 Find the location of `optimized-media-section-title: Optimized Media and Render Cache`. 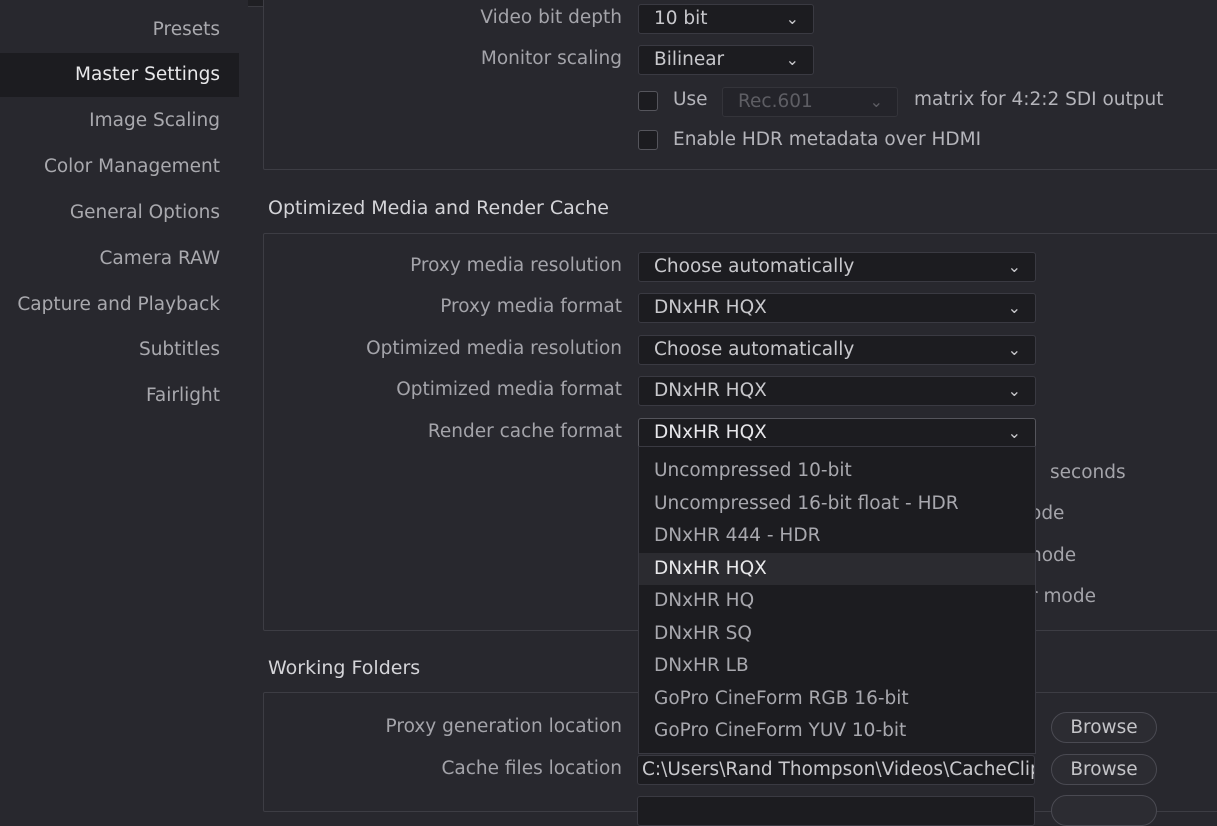

optimized-media-section-title: Optimized Media and Render Cache is located at coordinates (438, 208).